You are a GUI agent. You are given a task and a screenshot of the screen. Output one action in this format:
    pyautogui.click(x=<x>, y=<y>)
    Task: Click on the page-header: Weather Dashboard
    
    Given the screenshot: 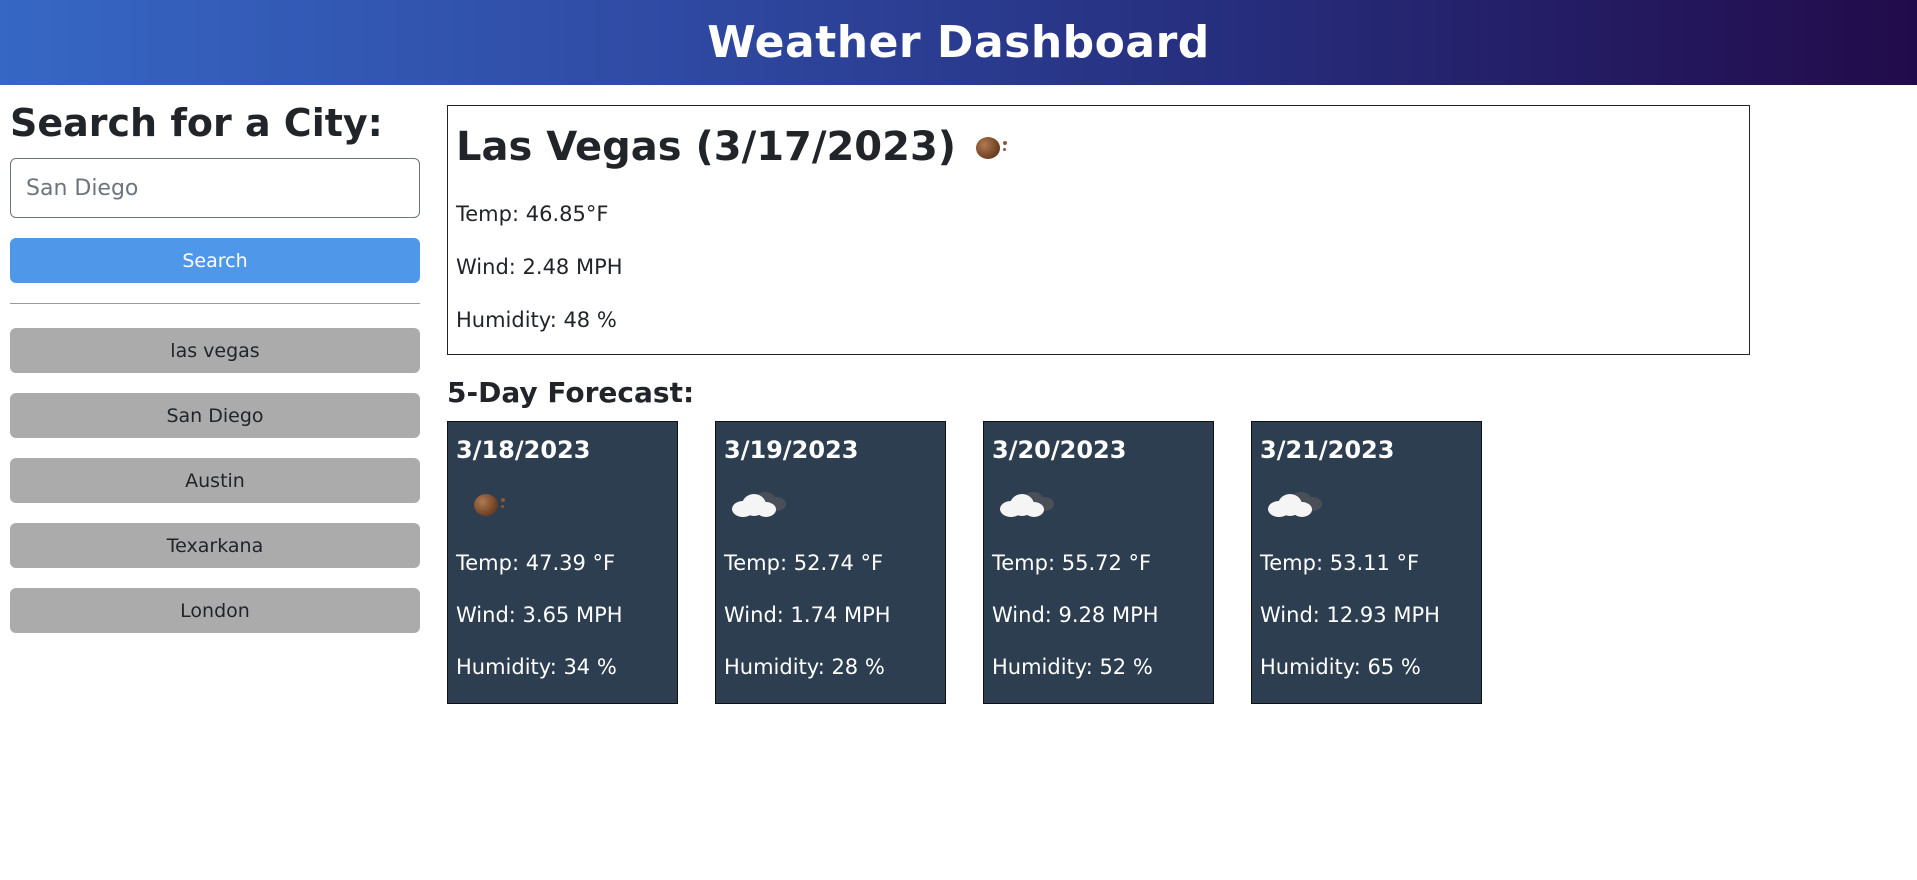 What is the action you would take?
    pyautogui.click(x=958, y=42)
    